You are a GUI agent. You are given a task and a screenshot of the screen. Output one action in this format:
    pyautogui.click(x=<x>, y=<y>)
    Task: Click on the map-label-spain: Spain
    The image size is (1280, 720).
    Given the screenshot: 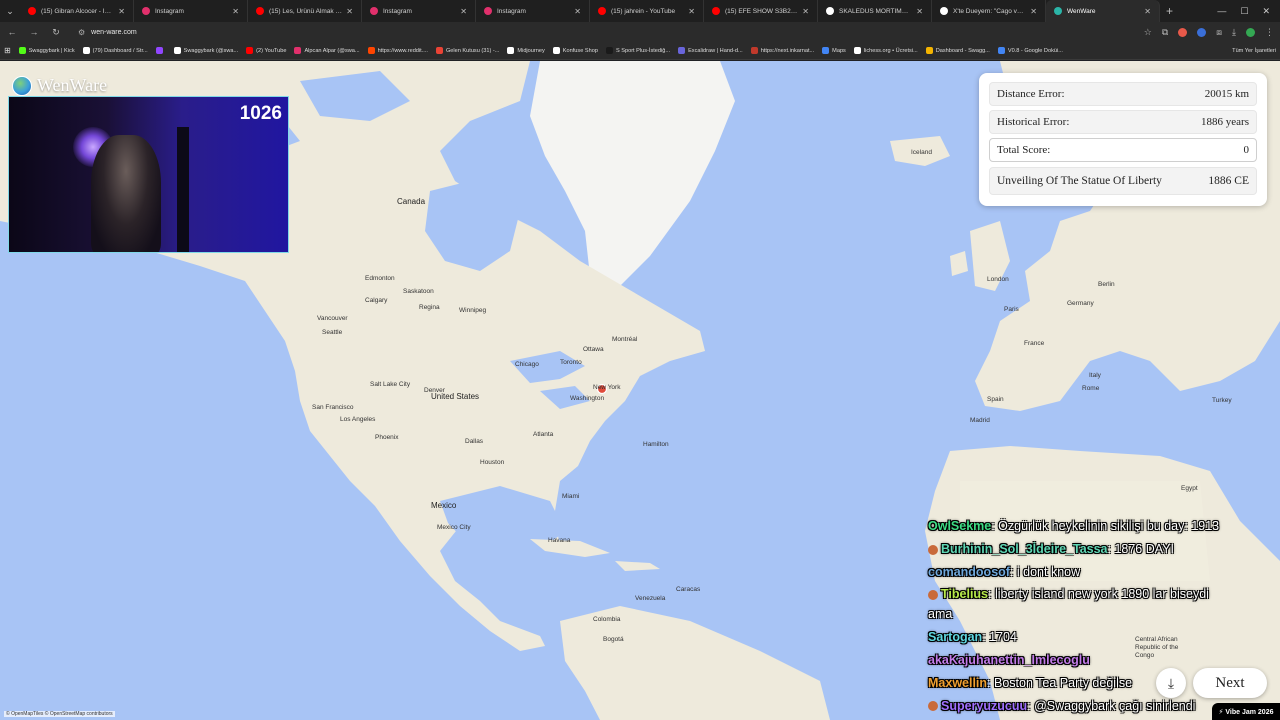 What is the action you would take?
    pyautogui.click(x=995, y=399)
    